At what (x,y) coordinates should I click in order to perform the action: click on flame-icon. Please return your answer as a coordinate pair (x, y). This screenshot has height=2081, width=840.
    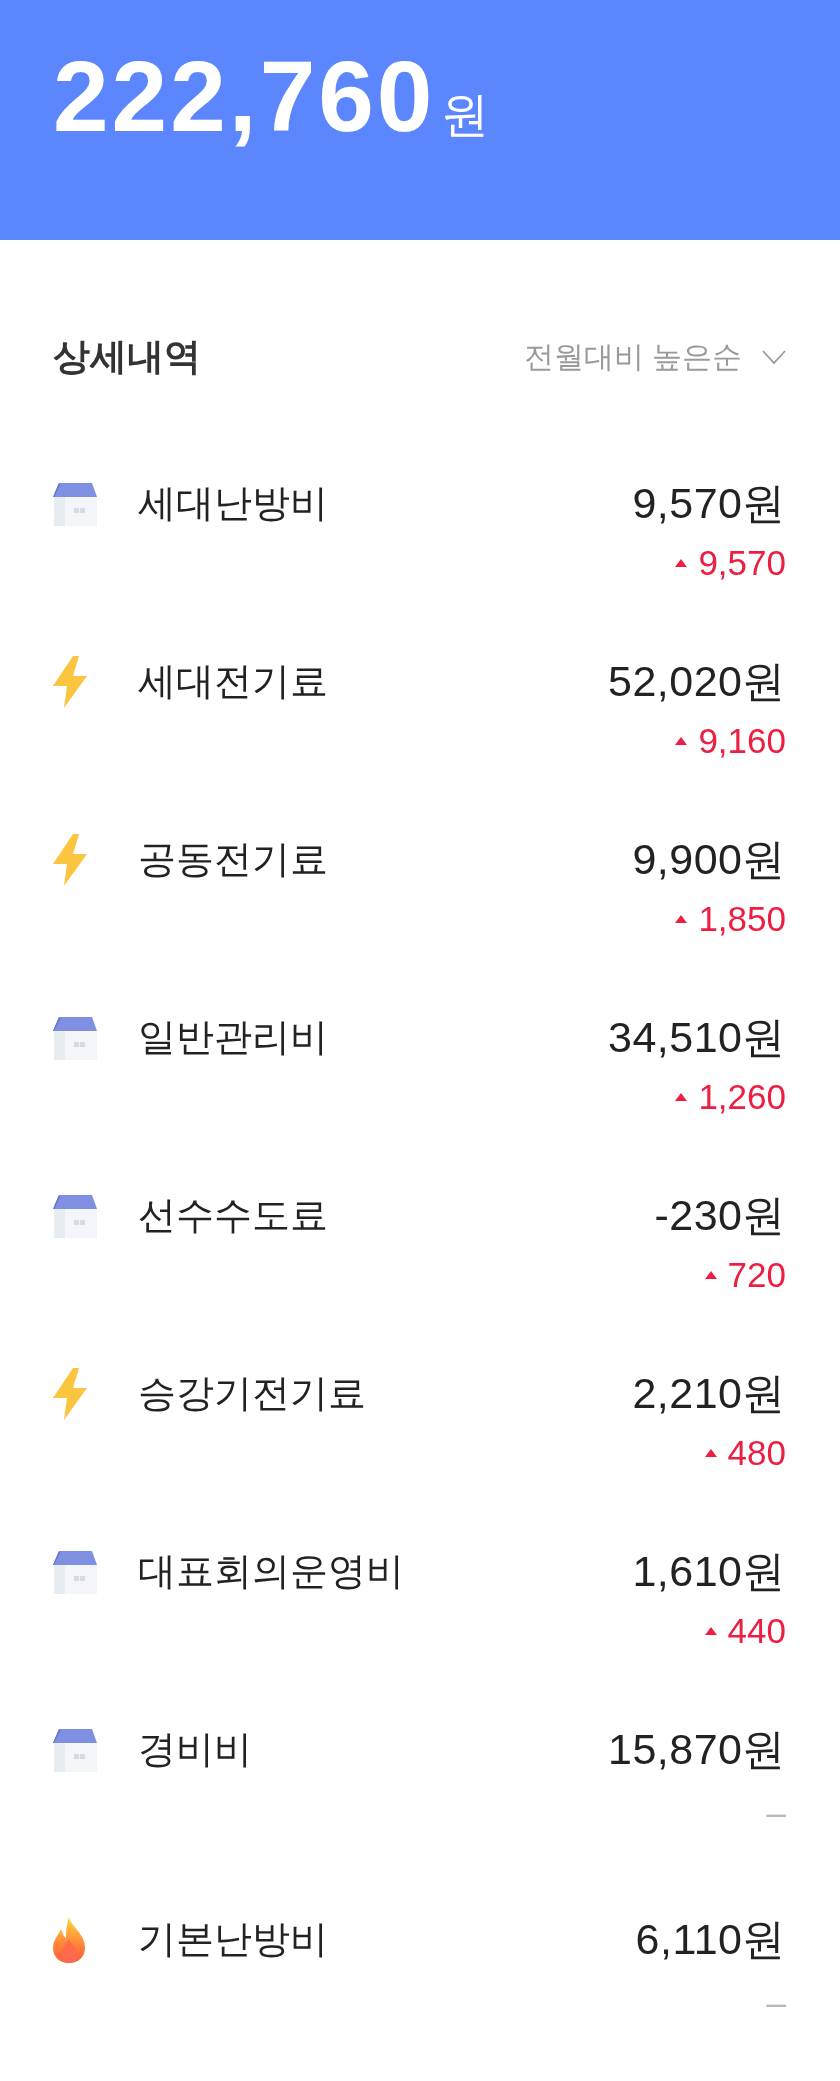
    Looking at the image, I should click on (69, 1940).